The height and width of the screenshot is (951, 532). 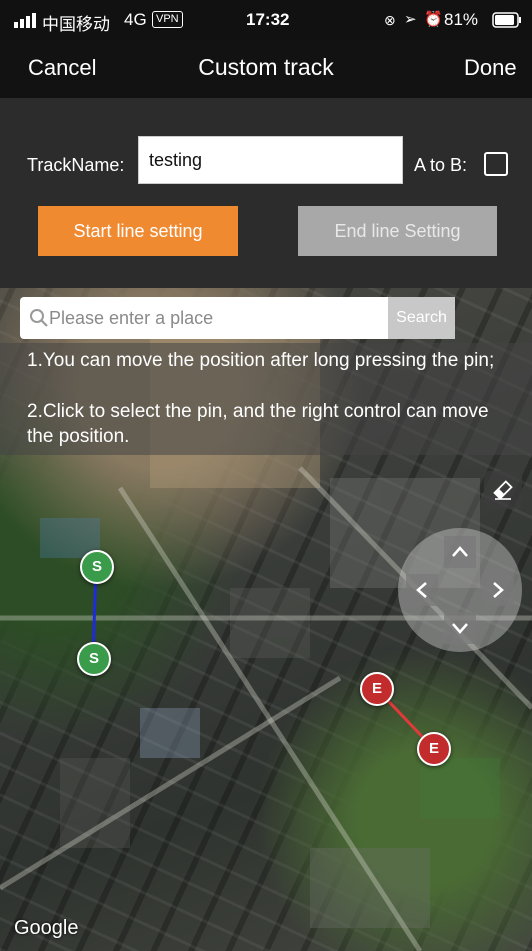 I want to click on rotation-lock-icon: ⊗, so click(x=390, y=20).